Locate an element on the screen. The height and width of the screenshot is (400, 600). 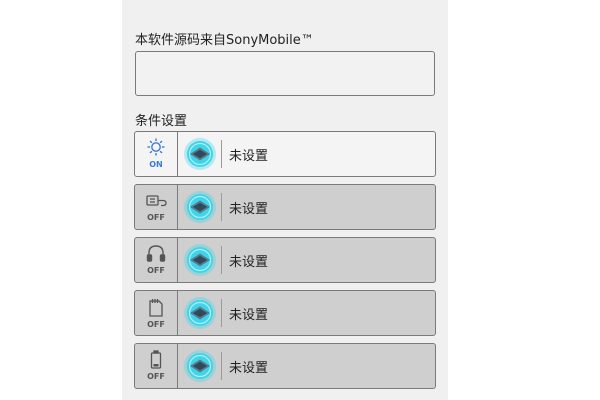
source-credit-label: 本软件源码来自SonyMobile™ is located at coordinates (224, 40).